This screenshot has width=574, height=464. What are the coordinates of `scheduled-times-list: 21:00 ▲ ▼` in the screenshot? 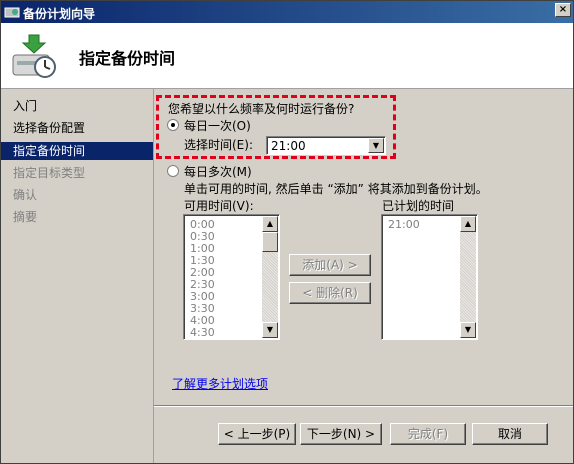 It's located at (429, 277).